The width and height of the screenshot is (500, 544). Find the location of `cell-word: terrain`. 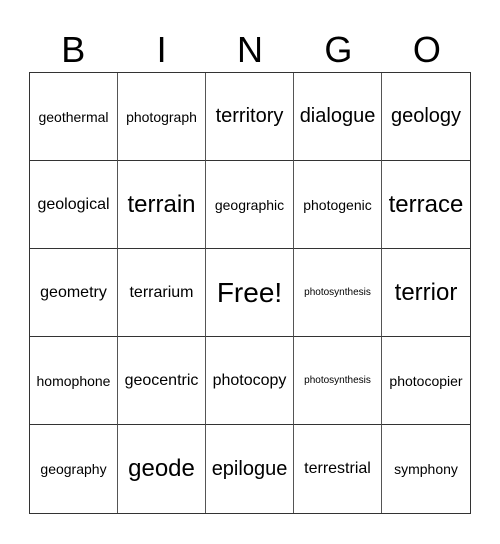

cell-word: terrain is located at coordinates (161, 204).